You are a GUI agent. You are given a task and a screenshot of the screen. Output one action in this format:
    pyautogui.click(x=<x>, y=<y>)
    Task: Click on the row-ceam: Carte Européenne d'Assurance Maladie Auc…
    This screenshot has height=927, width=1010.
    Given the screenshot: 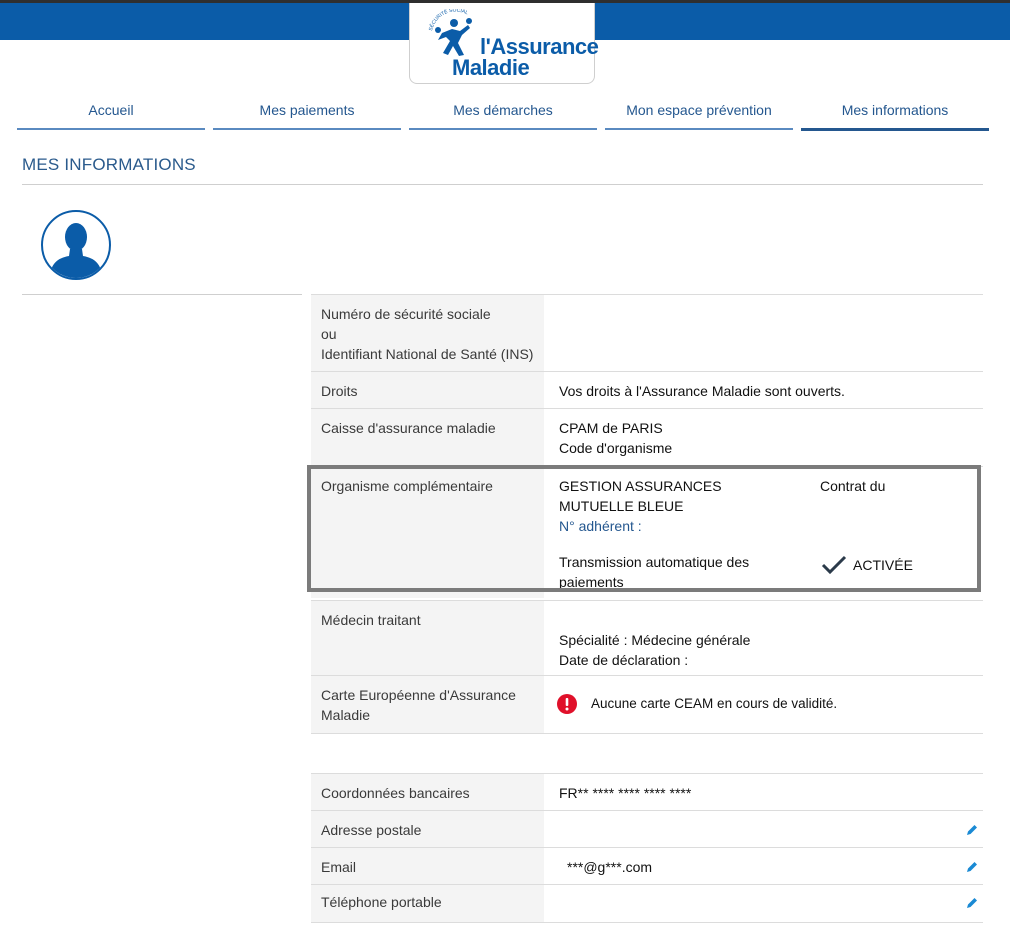 What is the action you would take?
    pyautogui.click(x=647, y=704)
    